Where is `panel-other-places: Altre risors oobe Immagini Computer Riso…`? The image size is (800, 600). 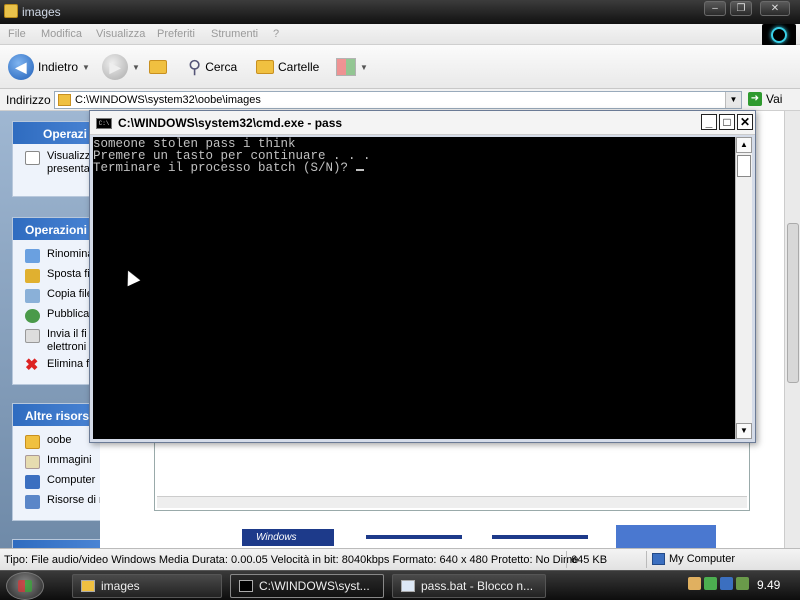
panel-other-places: Altre risors oobe Immagini Computer Riso… is located at coordinates (56, 462).